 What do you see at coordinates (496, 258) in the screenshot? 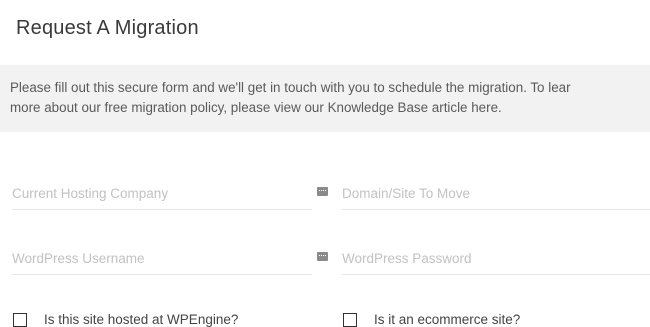
I see `wp-password-input` at bounding box center [496, 258].